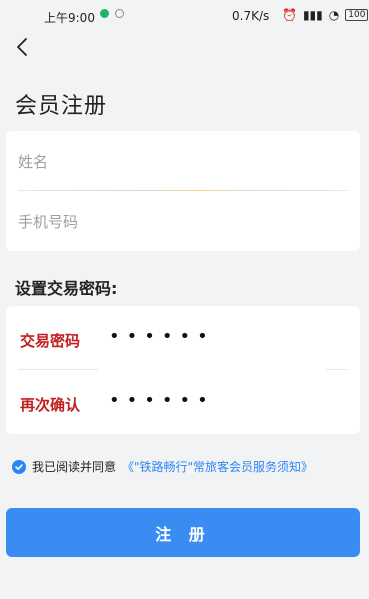  I want to click on back-button, so click(23, 47).